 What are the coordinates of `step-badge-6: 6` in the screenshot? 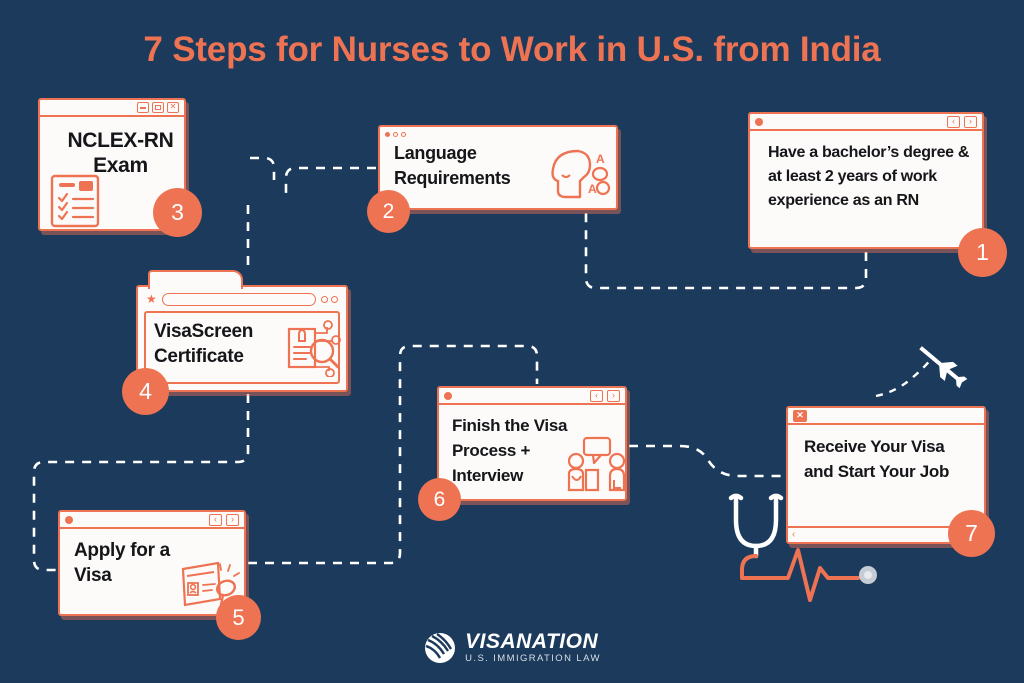 It's located at (439, 499).